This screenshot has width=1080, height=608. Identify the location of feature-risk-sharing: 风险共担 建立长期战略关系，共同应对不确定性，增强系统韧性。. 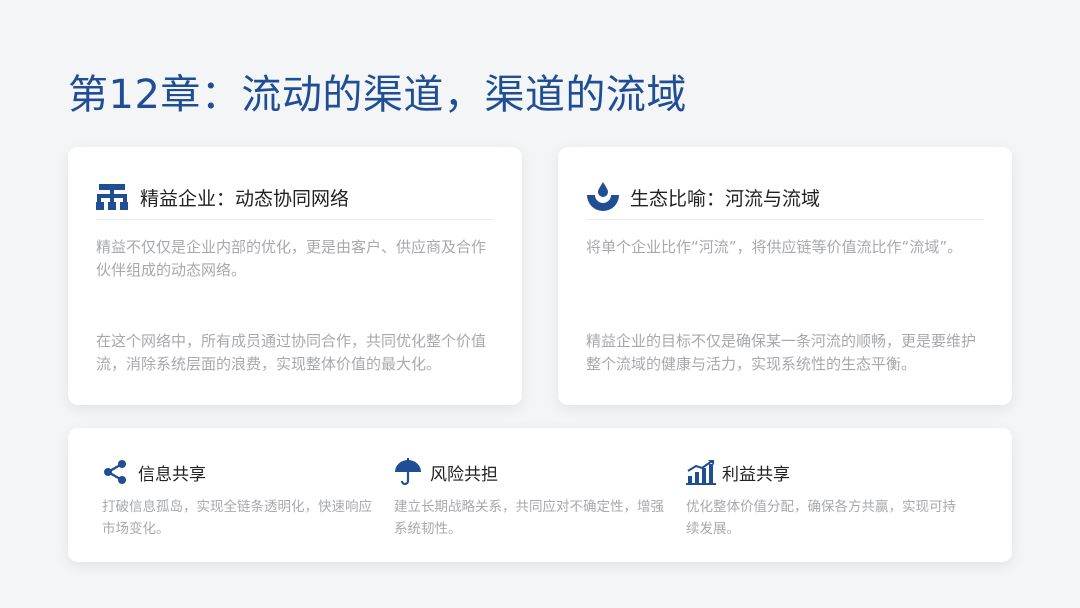
(529, 499).